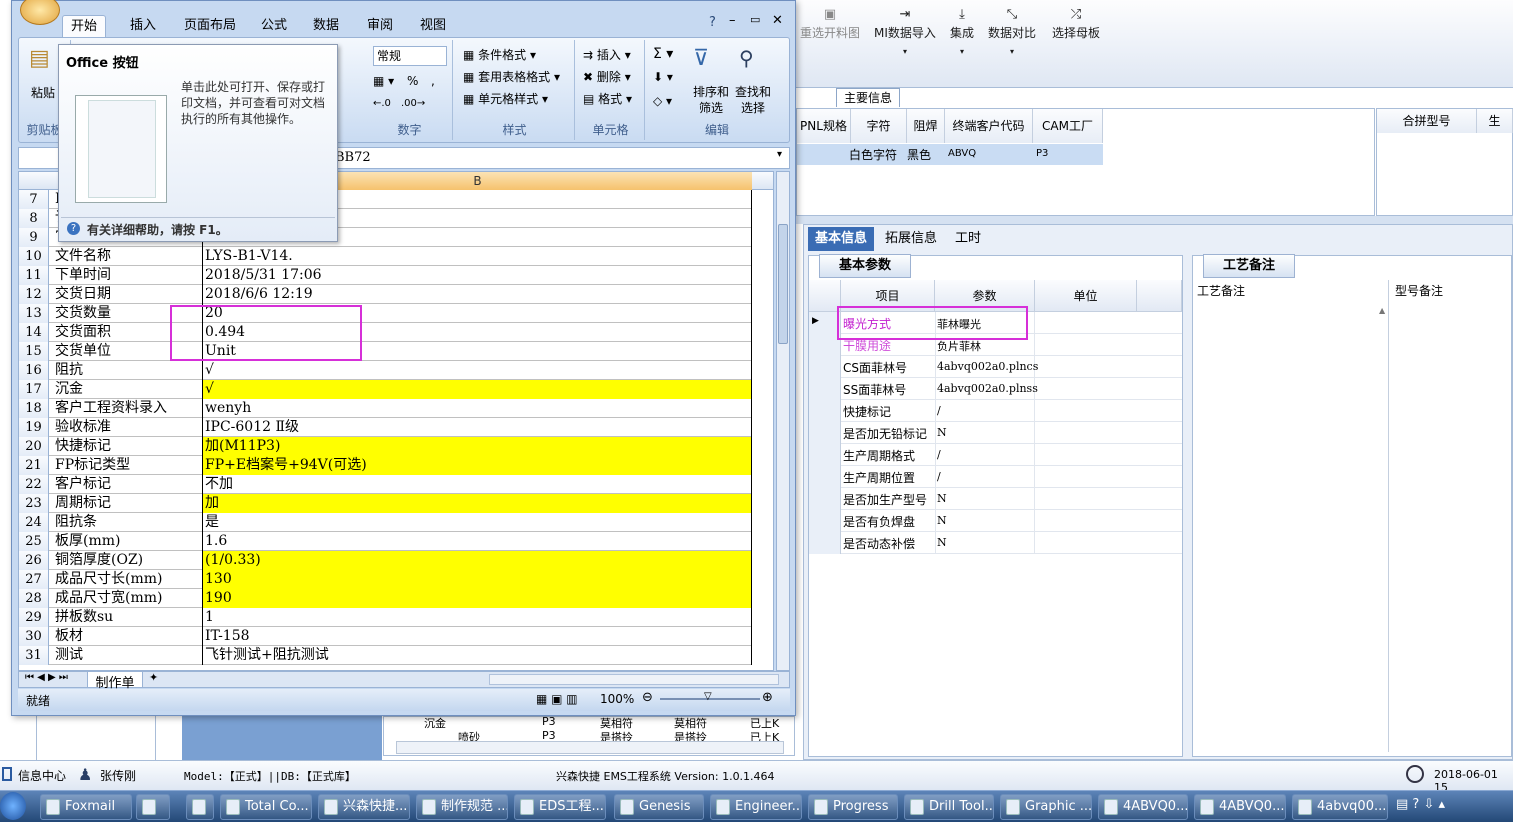 Image resolution: width=1513 pixels, height=822 pixels. What do you see at coordinates (34, 484) in the screenshot?
I see `row-number: 22` at bounding box center [34, 484].